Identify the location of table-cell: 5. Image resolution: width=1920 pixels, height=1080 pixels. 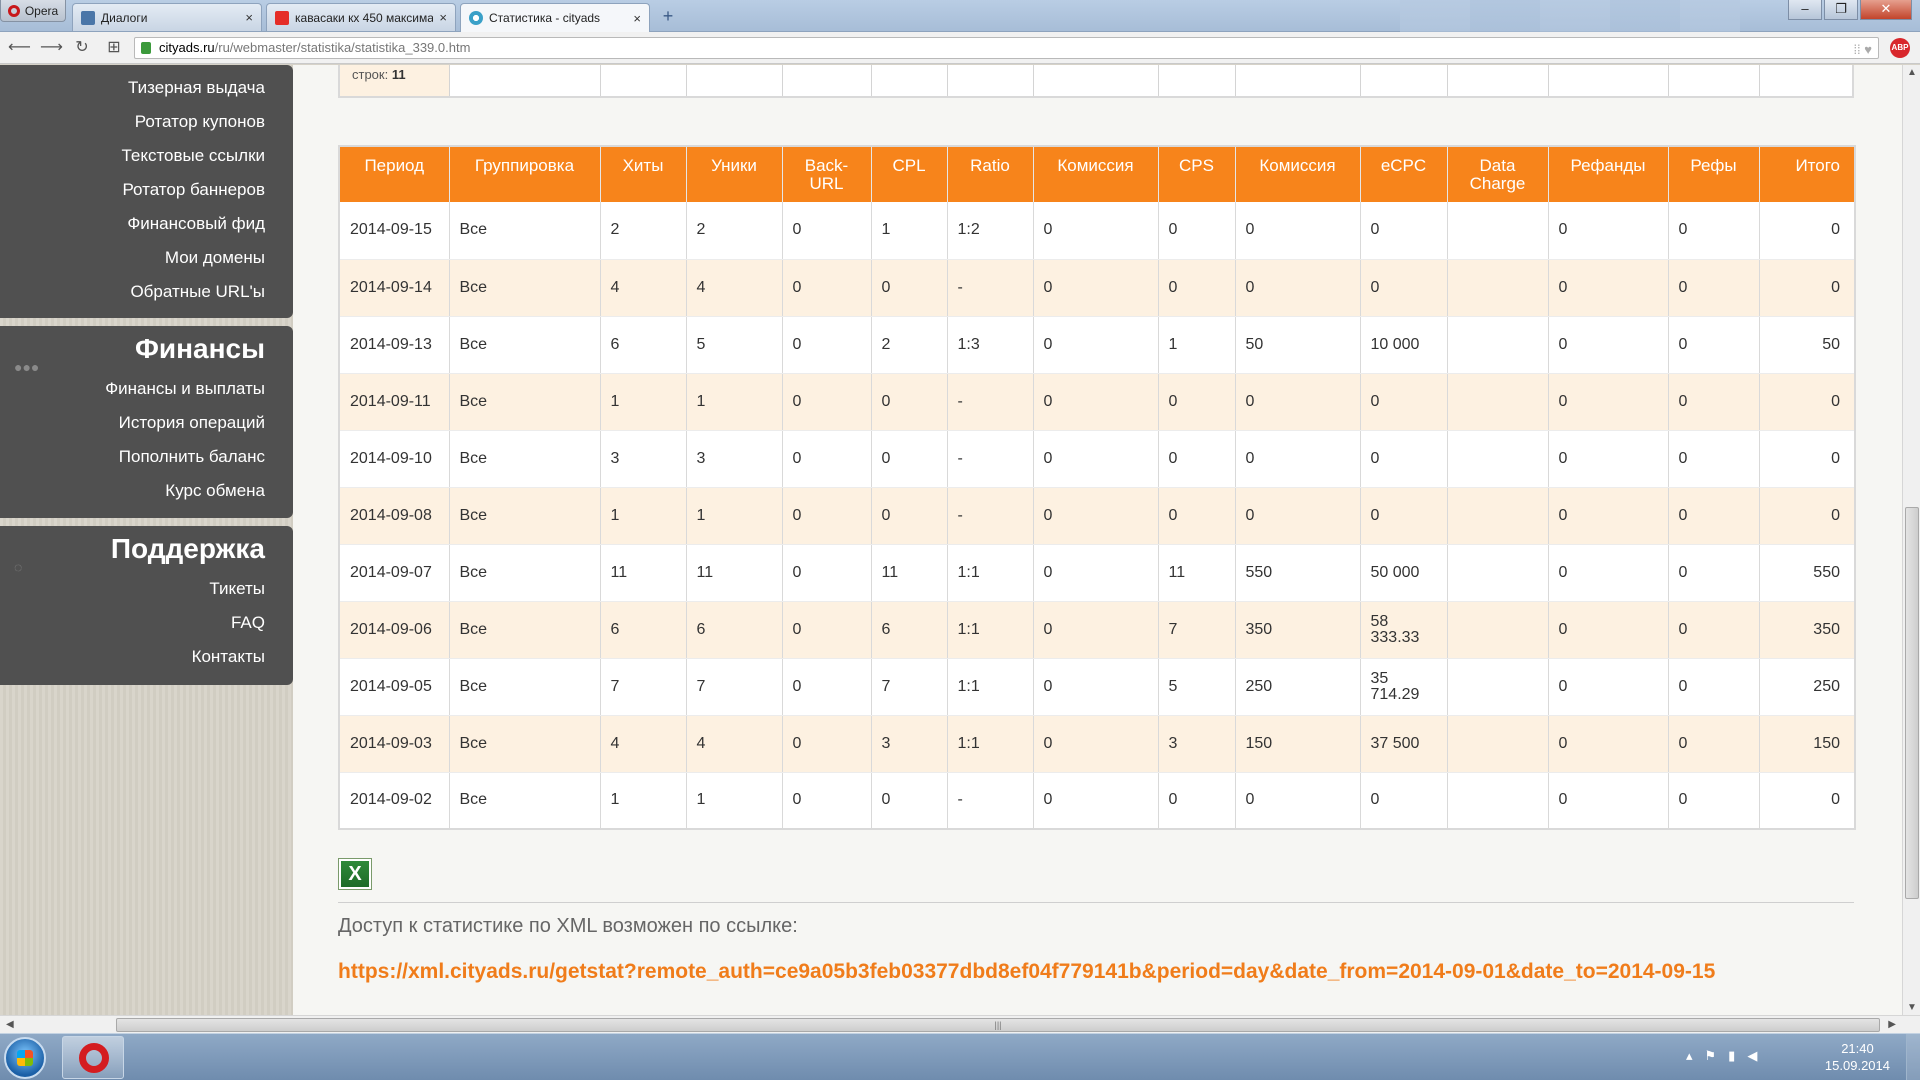
(734, 345).